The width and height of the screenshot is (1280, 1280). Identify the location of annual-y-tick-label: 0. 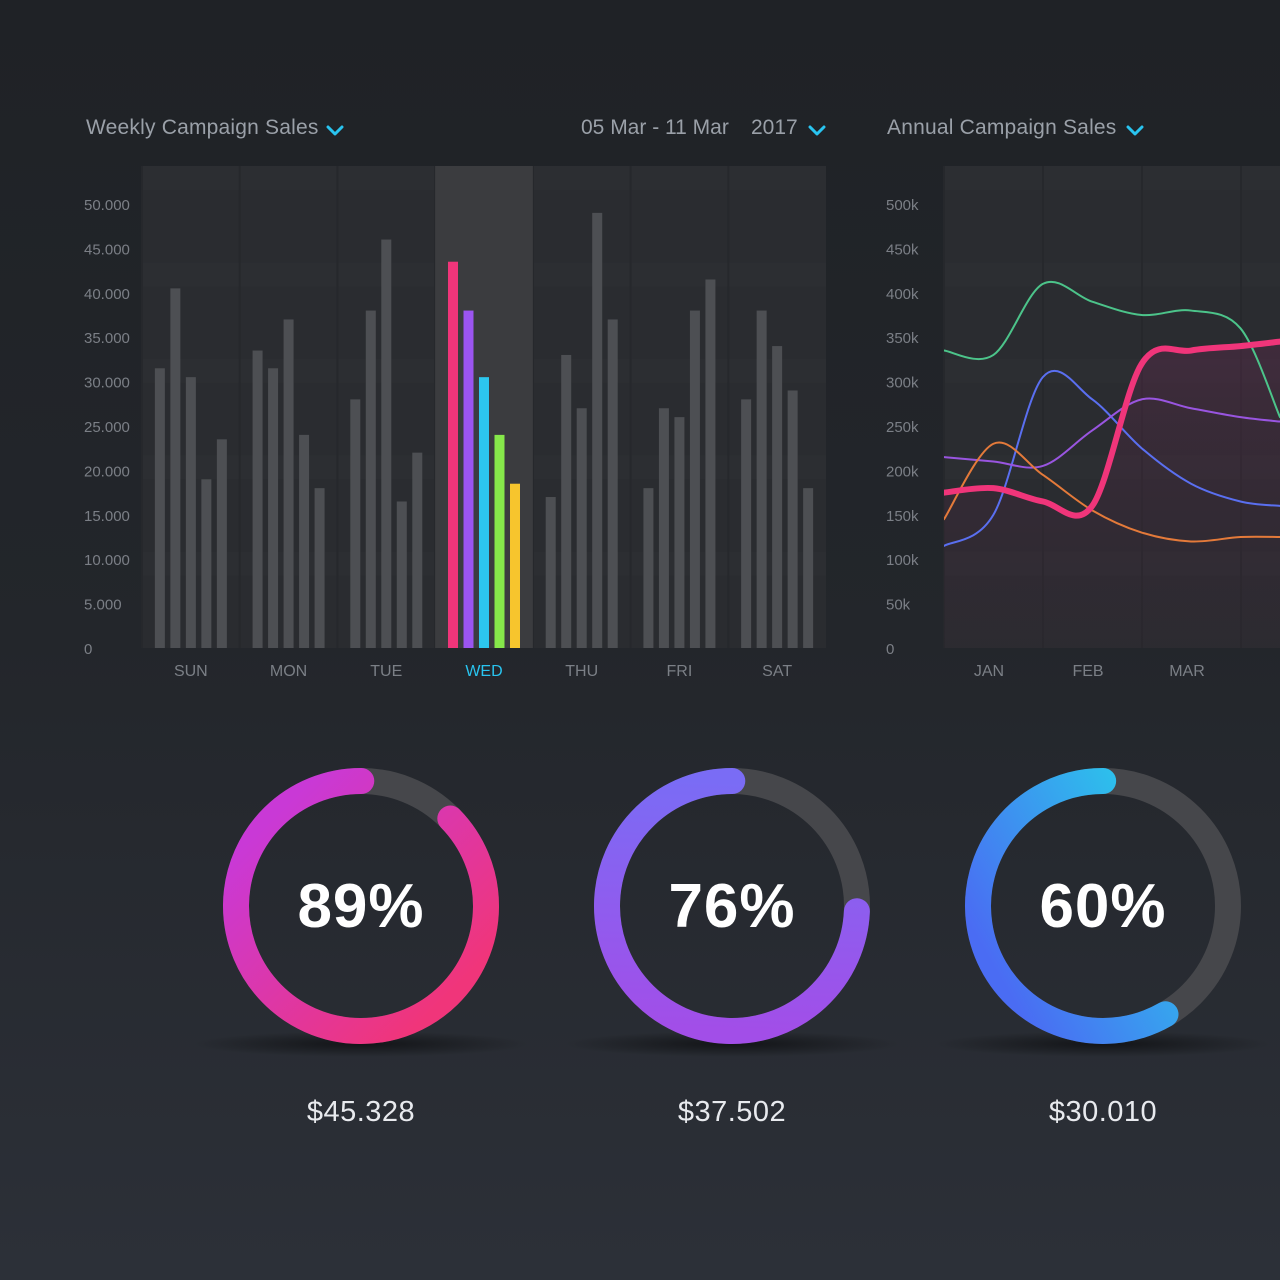
(890, 649).